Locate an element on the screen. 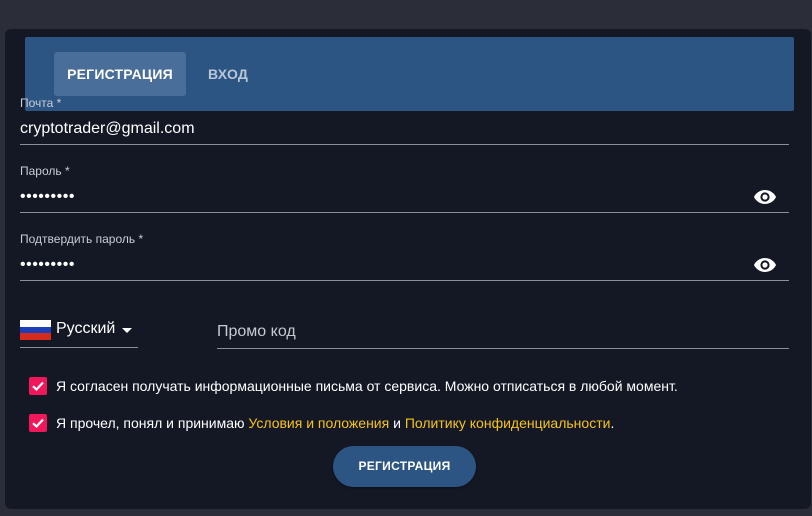 The height and width of the screenshot is (516, 812). email-input is located at coordinates (404, 129).